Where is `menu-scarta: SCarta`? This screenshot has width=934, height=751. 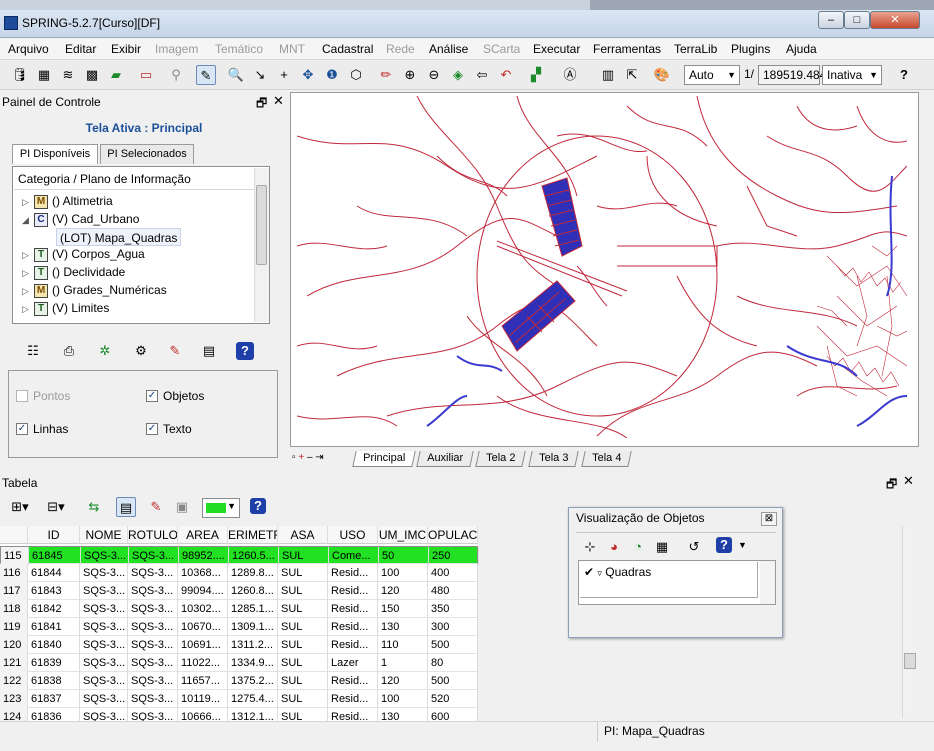
menu-scarta: SCarta is located at coordinates (501, 49).